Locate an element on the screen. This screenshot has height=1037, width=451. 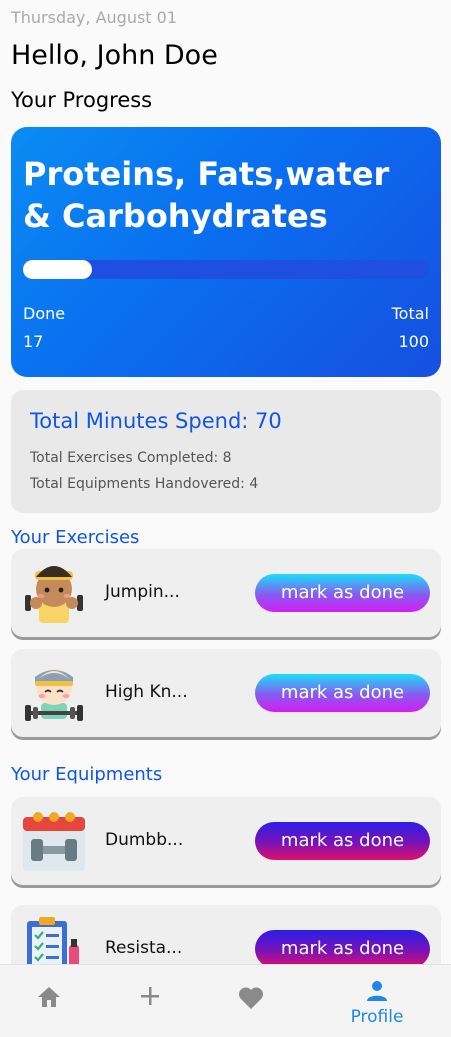
profile-icon is located at coordinates (377, 991).